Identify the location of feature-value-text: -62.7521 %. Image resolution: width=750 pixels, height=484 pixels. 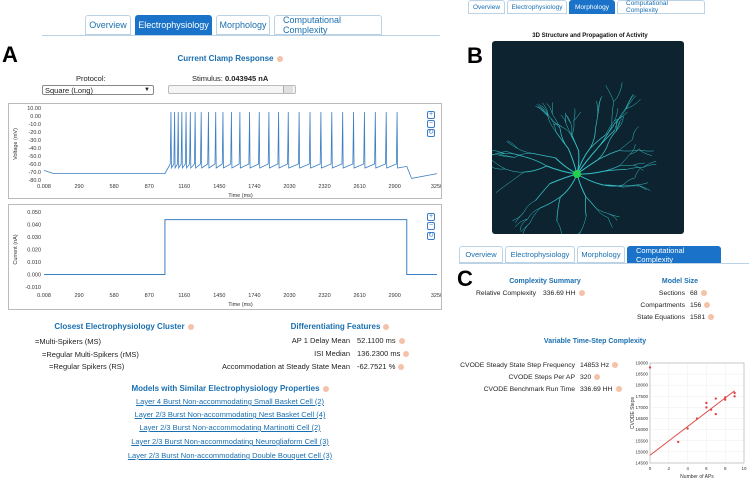
(376, 366).